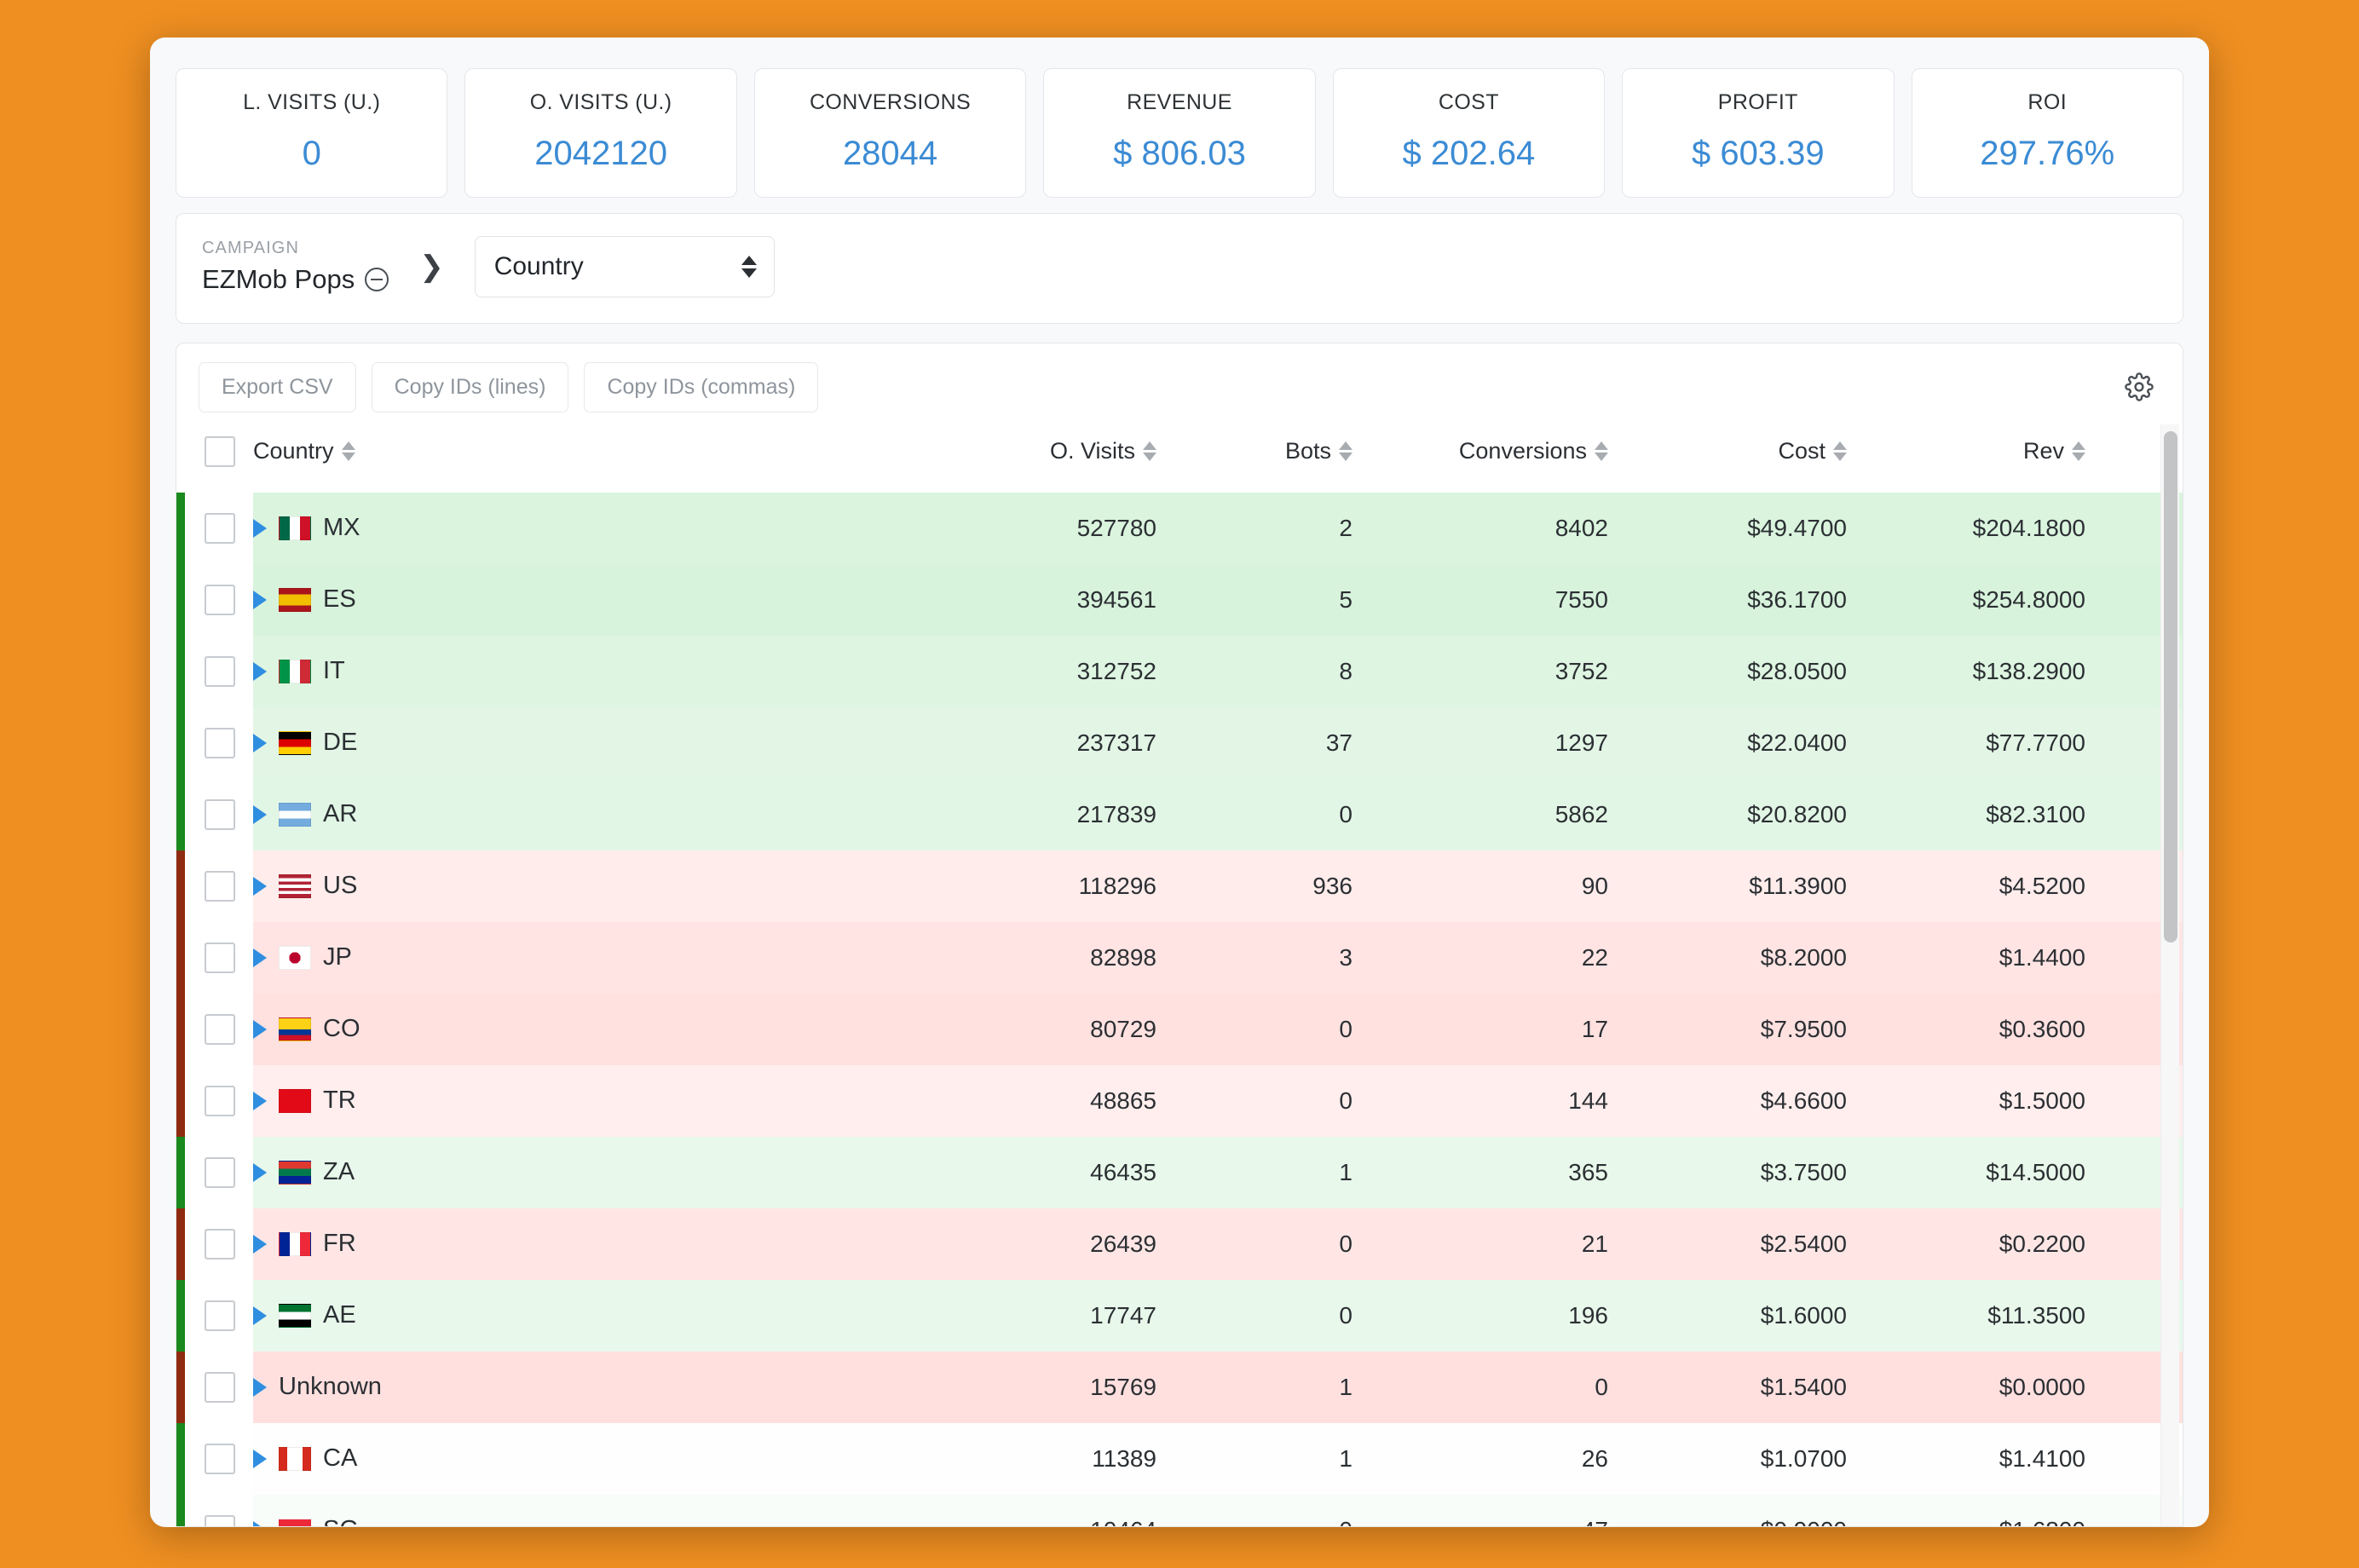  What do you see at coordinates (890, 133) in the screenshot?
I see `kpi-card: CONVERSIONS 28044` at bounding box center [890, 133].